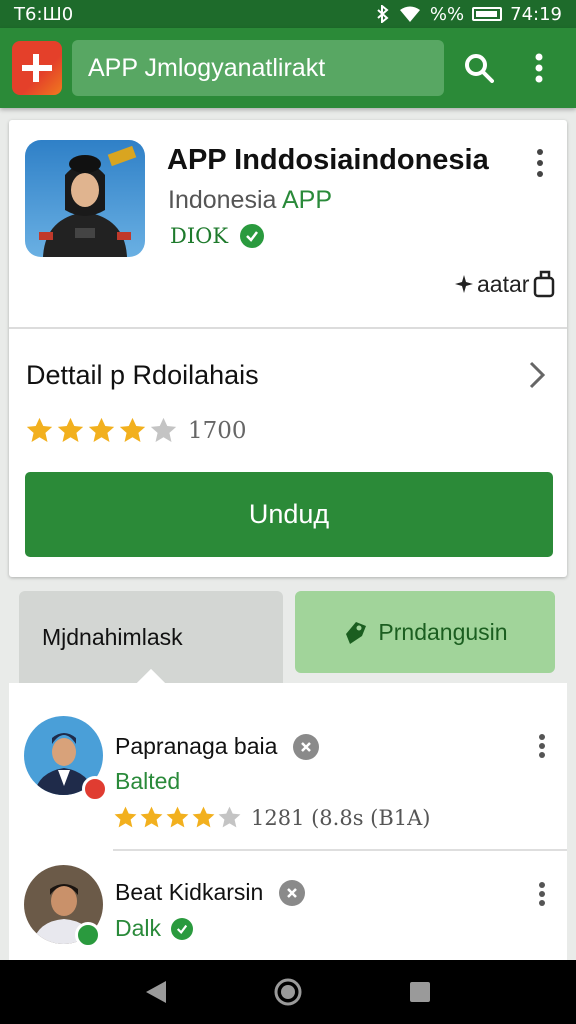 This screenshot has width=576, height=1024. I want to click on app-developer: Indonesia APP, so click(250, 200).